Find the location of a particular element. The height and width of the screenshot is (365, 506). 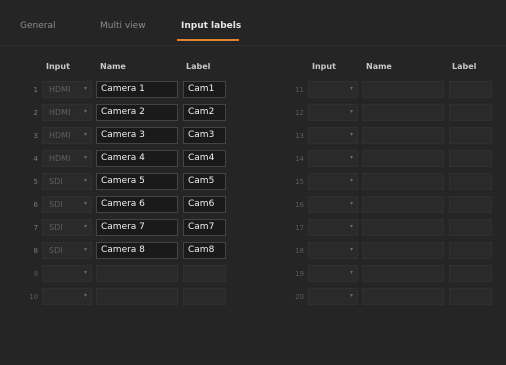

name-field-value: Camera 8 is located at coordinates (123, 250).